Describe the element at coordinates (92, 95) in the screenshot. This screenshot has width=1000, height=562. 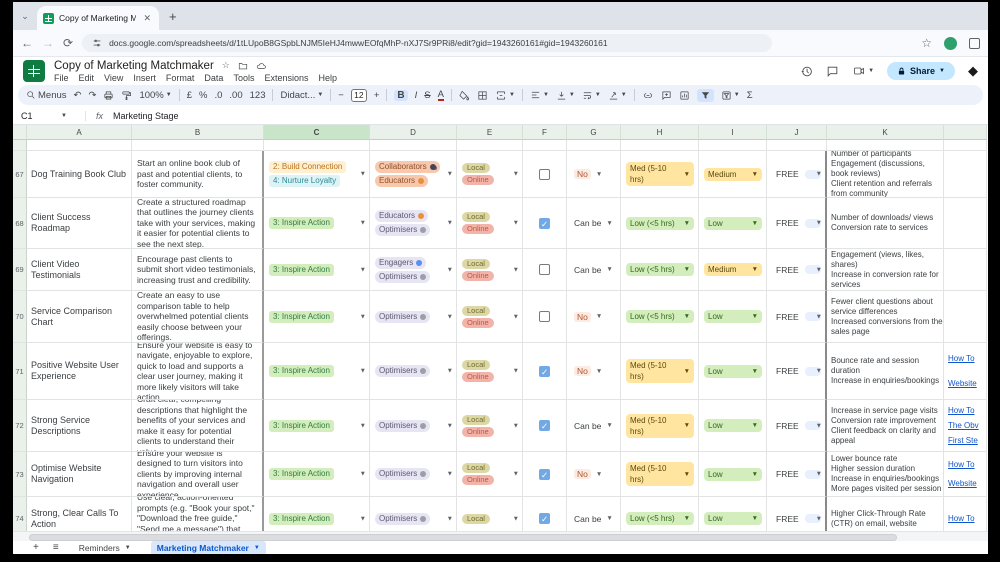
I see `redo-icon: ↷` at that location.